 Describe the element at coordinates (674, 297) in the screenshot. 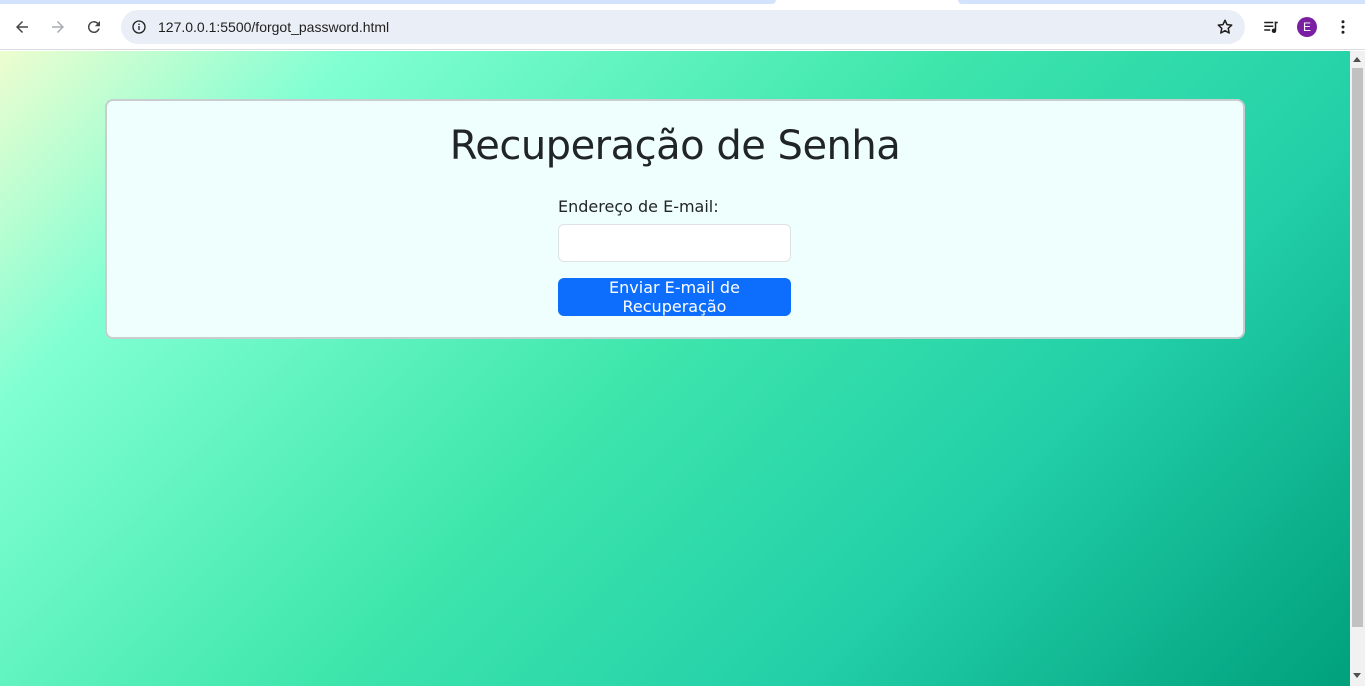

I see `send-recovery-email-button: Enviar E-mail de Recuperação` at that location.